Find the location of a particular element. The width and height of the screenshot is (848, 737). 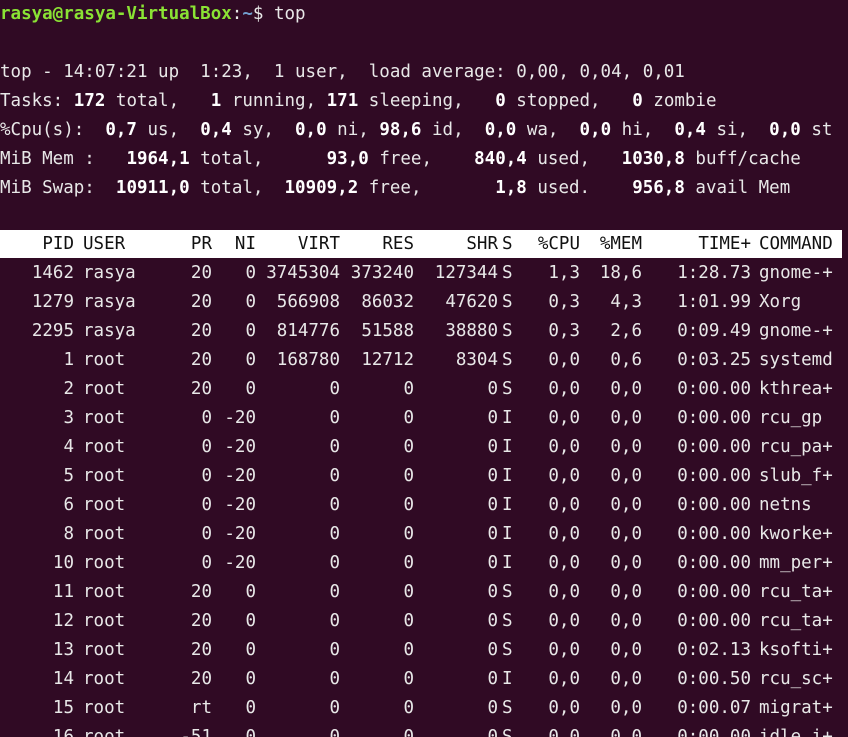

cpu-sy: 0,4 is located at coordinates (216, 130).